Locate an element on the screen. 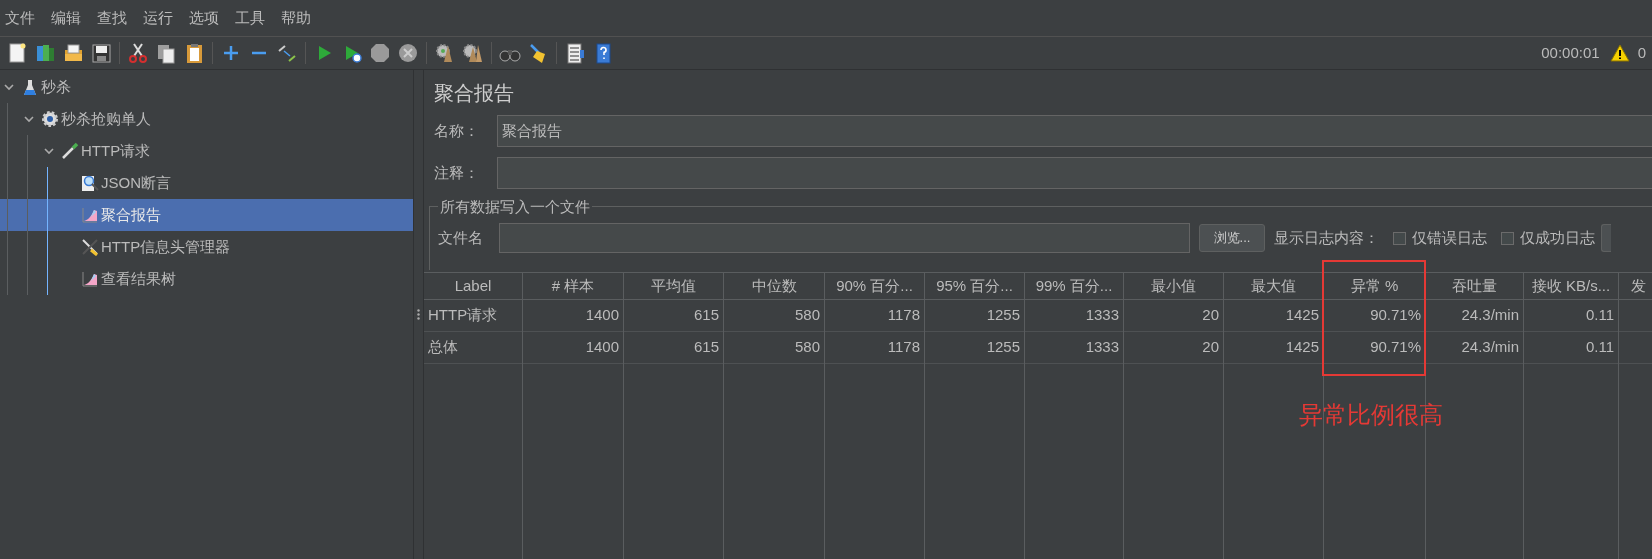 This screenshot has width=1652, height=559. annotation-text: 异常比例很高 is located at coordinates (1371, 415).